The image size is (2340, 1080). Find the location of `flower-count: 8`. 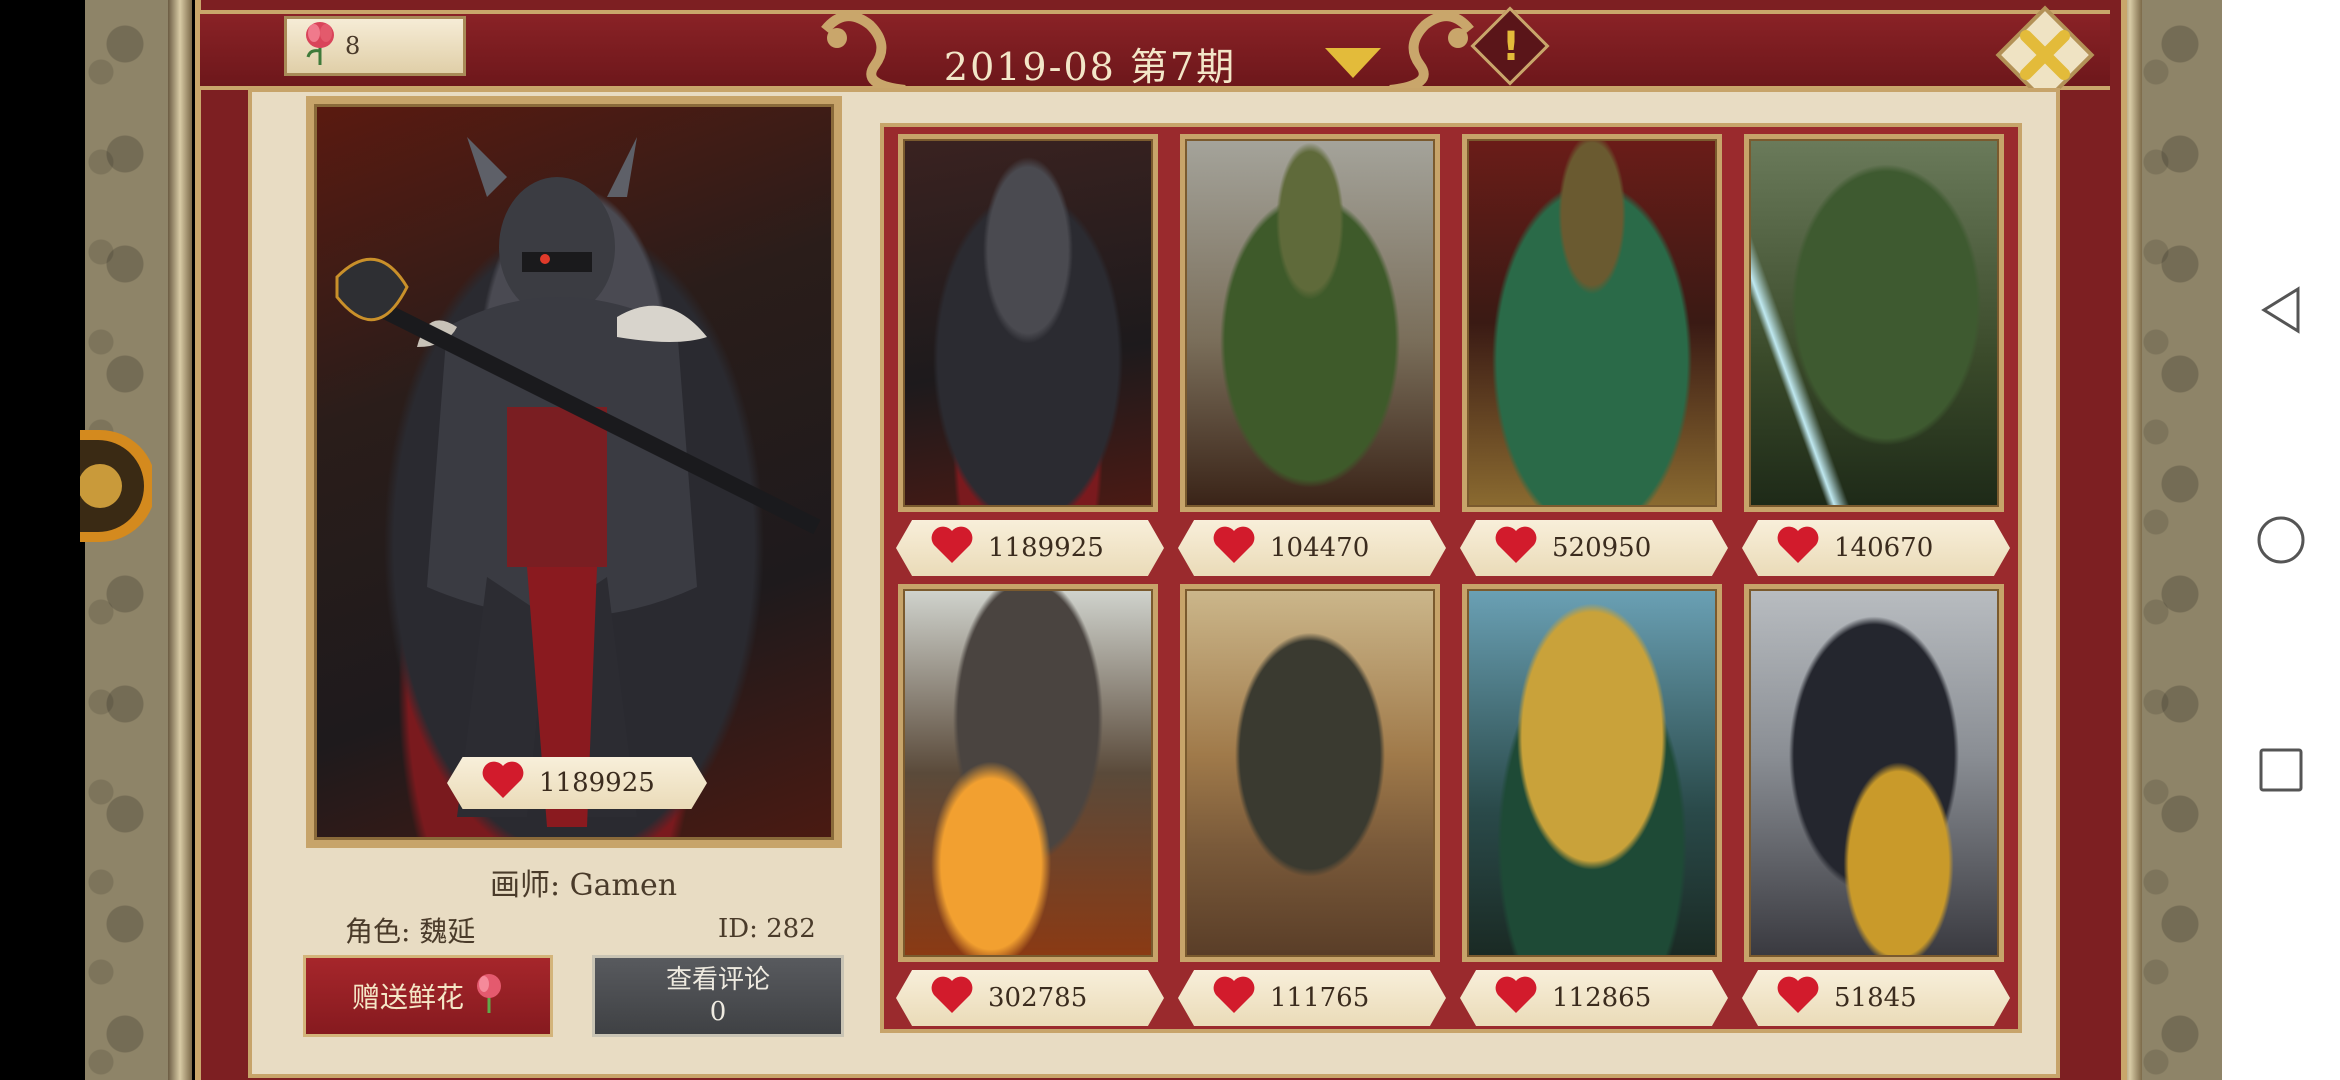

flower-count: 8 is located at coordinates (353, 46).